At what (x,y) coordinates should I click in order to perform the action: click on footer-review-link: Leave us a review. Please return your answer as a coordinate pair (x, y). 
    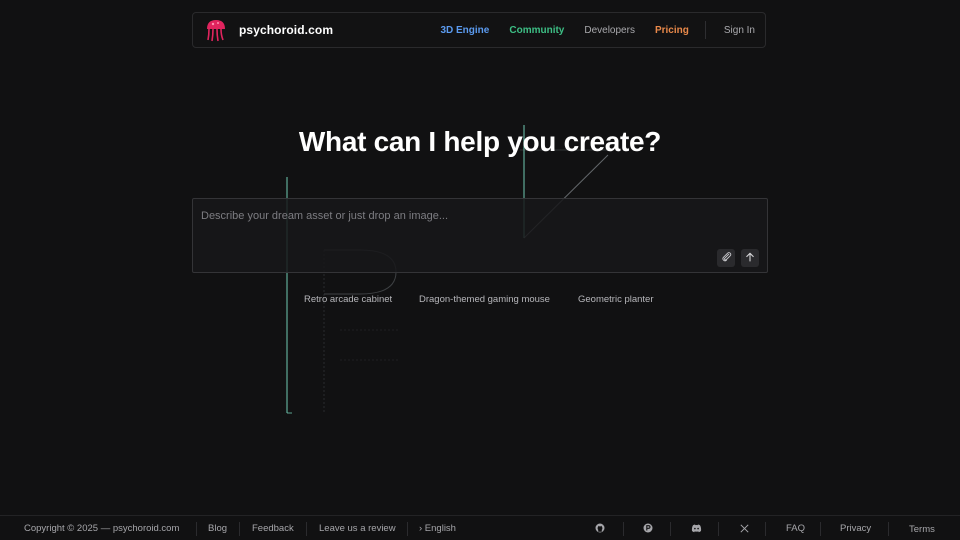
    Looking at the image, I should click on (357, 528).